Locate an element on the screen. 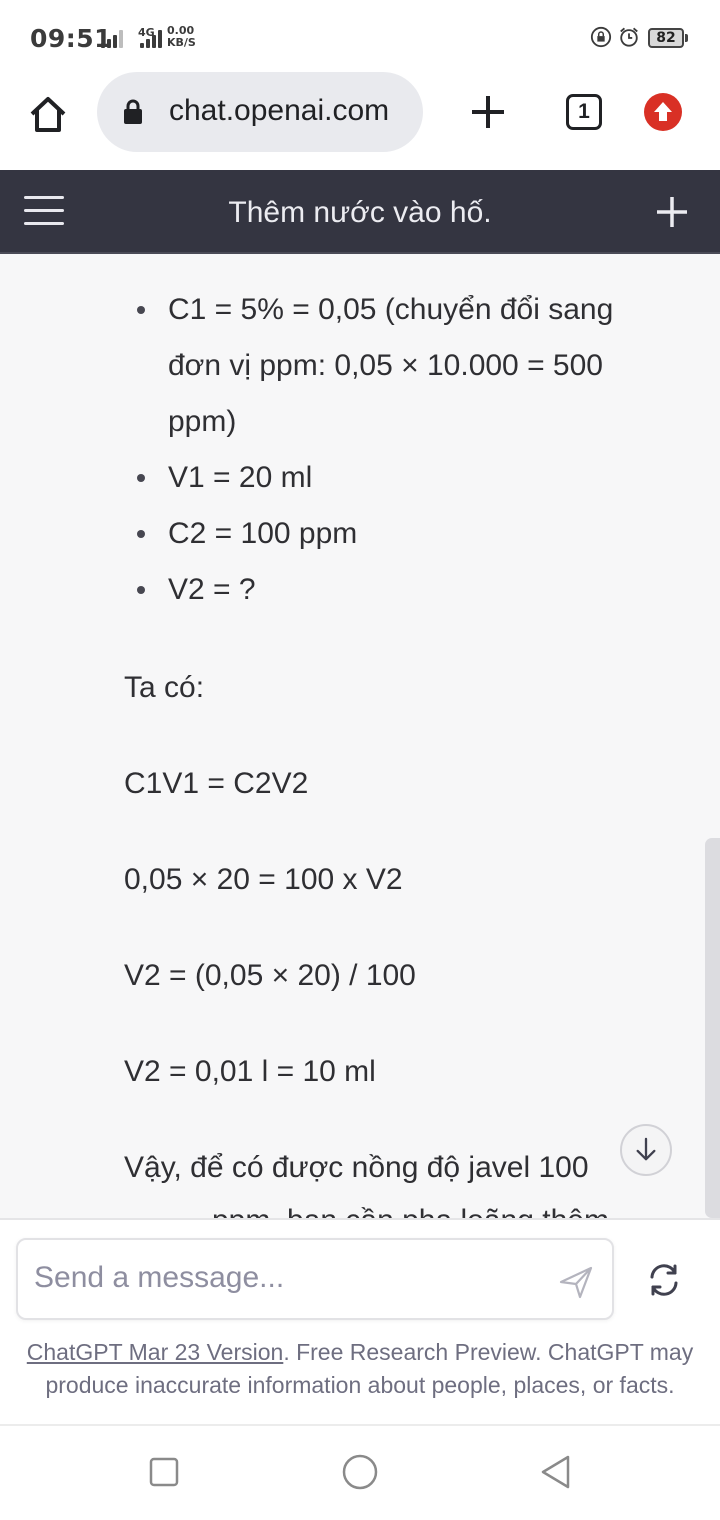 The height and width of the screenshot is (1520, 720). tab-switcher-button: 1 is located at coordinates (584, 112).